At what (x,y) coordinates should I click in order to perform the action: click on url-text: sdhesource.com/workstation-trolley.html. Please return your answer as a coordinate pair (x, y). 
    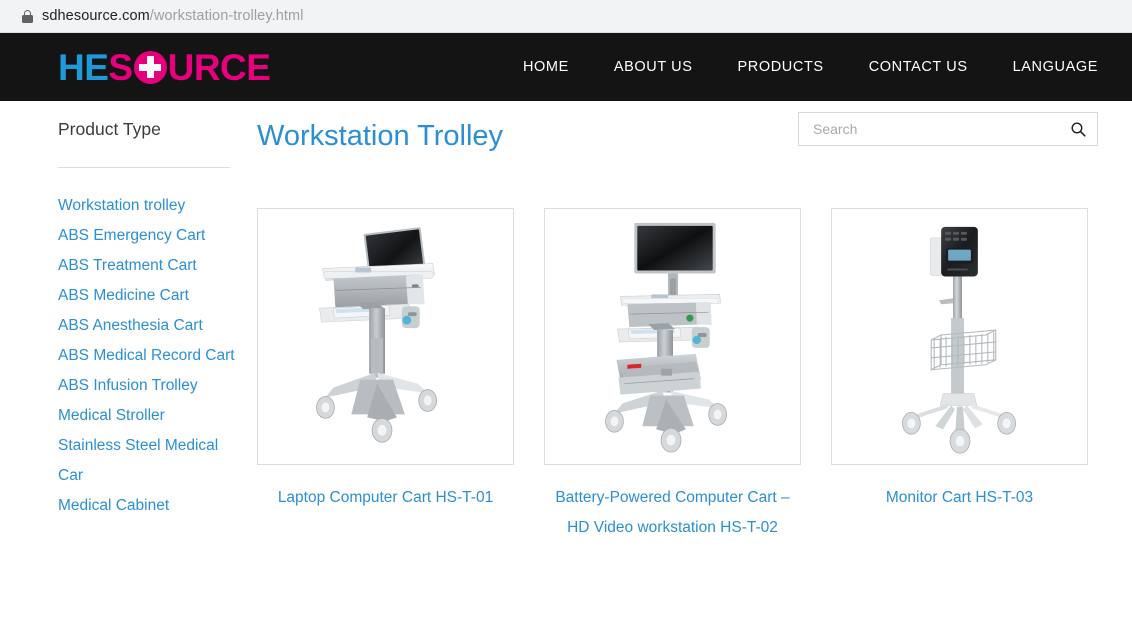
    Looking at the image, I should click on (173, 16).